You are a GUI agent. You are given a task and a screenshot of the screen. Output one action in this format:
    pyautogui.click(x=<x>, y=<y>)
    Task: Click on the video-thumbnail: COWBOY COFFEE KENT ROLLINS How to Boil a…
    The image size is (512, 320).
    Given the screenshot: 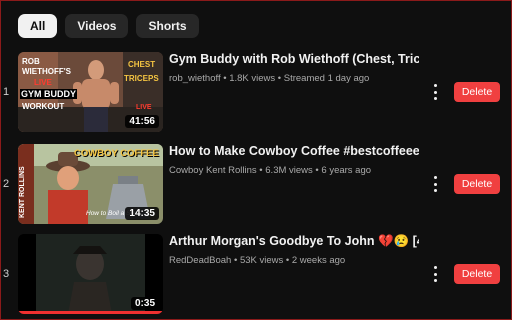 What is the action you would take?
    pyautogui.click(x=90, y=184)
    